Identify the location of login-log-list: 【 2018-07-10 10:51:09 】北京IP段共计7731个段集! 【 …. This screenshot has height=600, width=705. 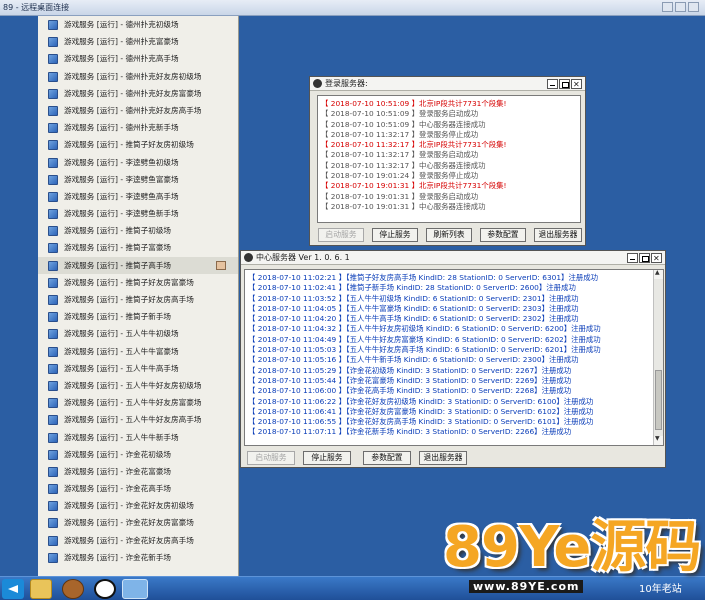
(449, 159).